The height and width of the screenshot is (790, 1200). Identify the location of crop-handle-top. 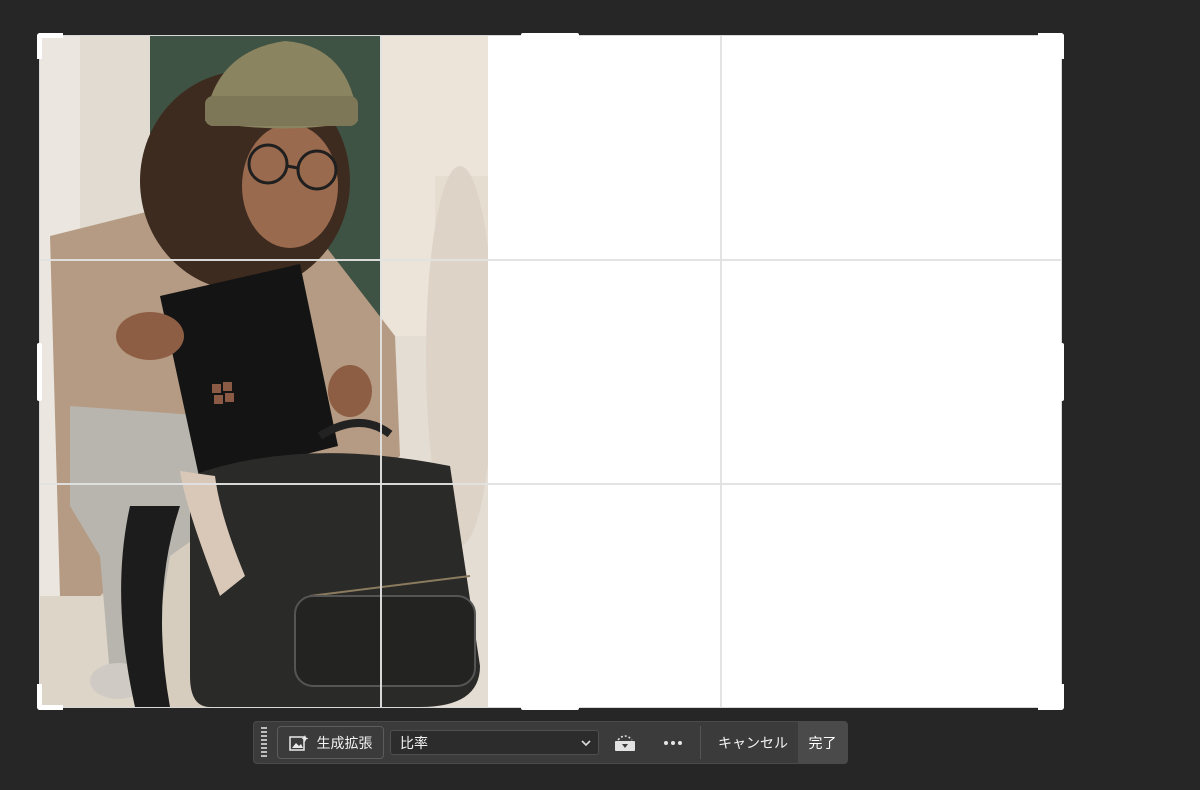
(550, 35).